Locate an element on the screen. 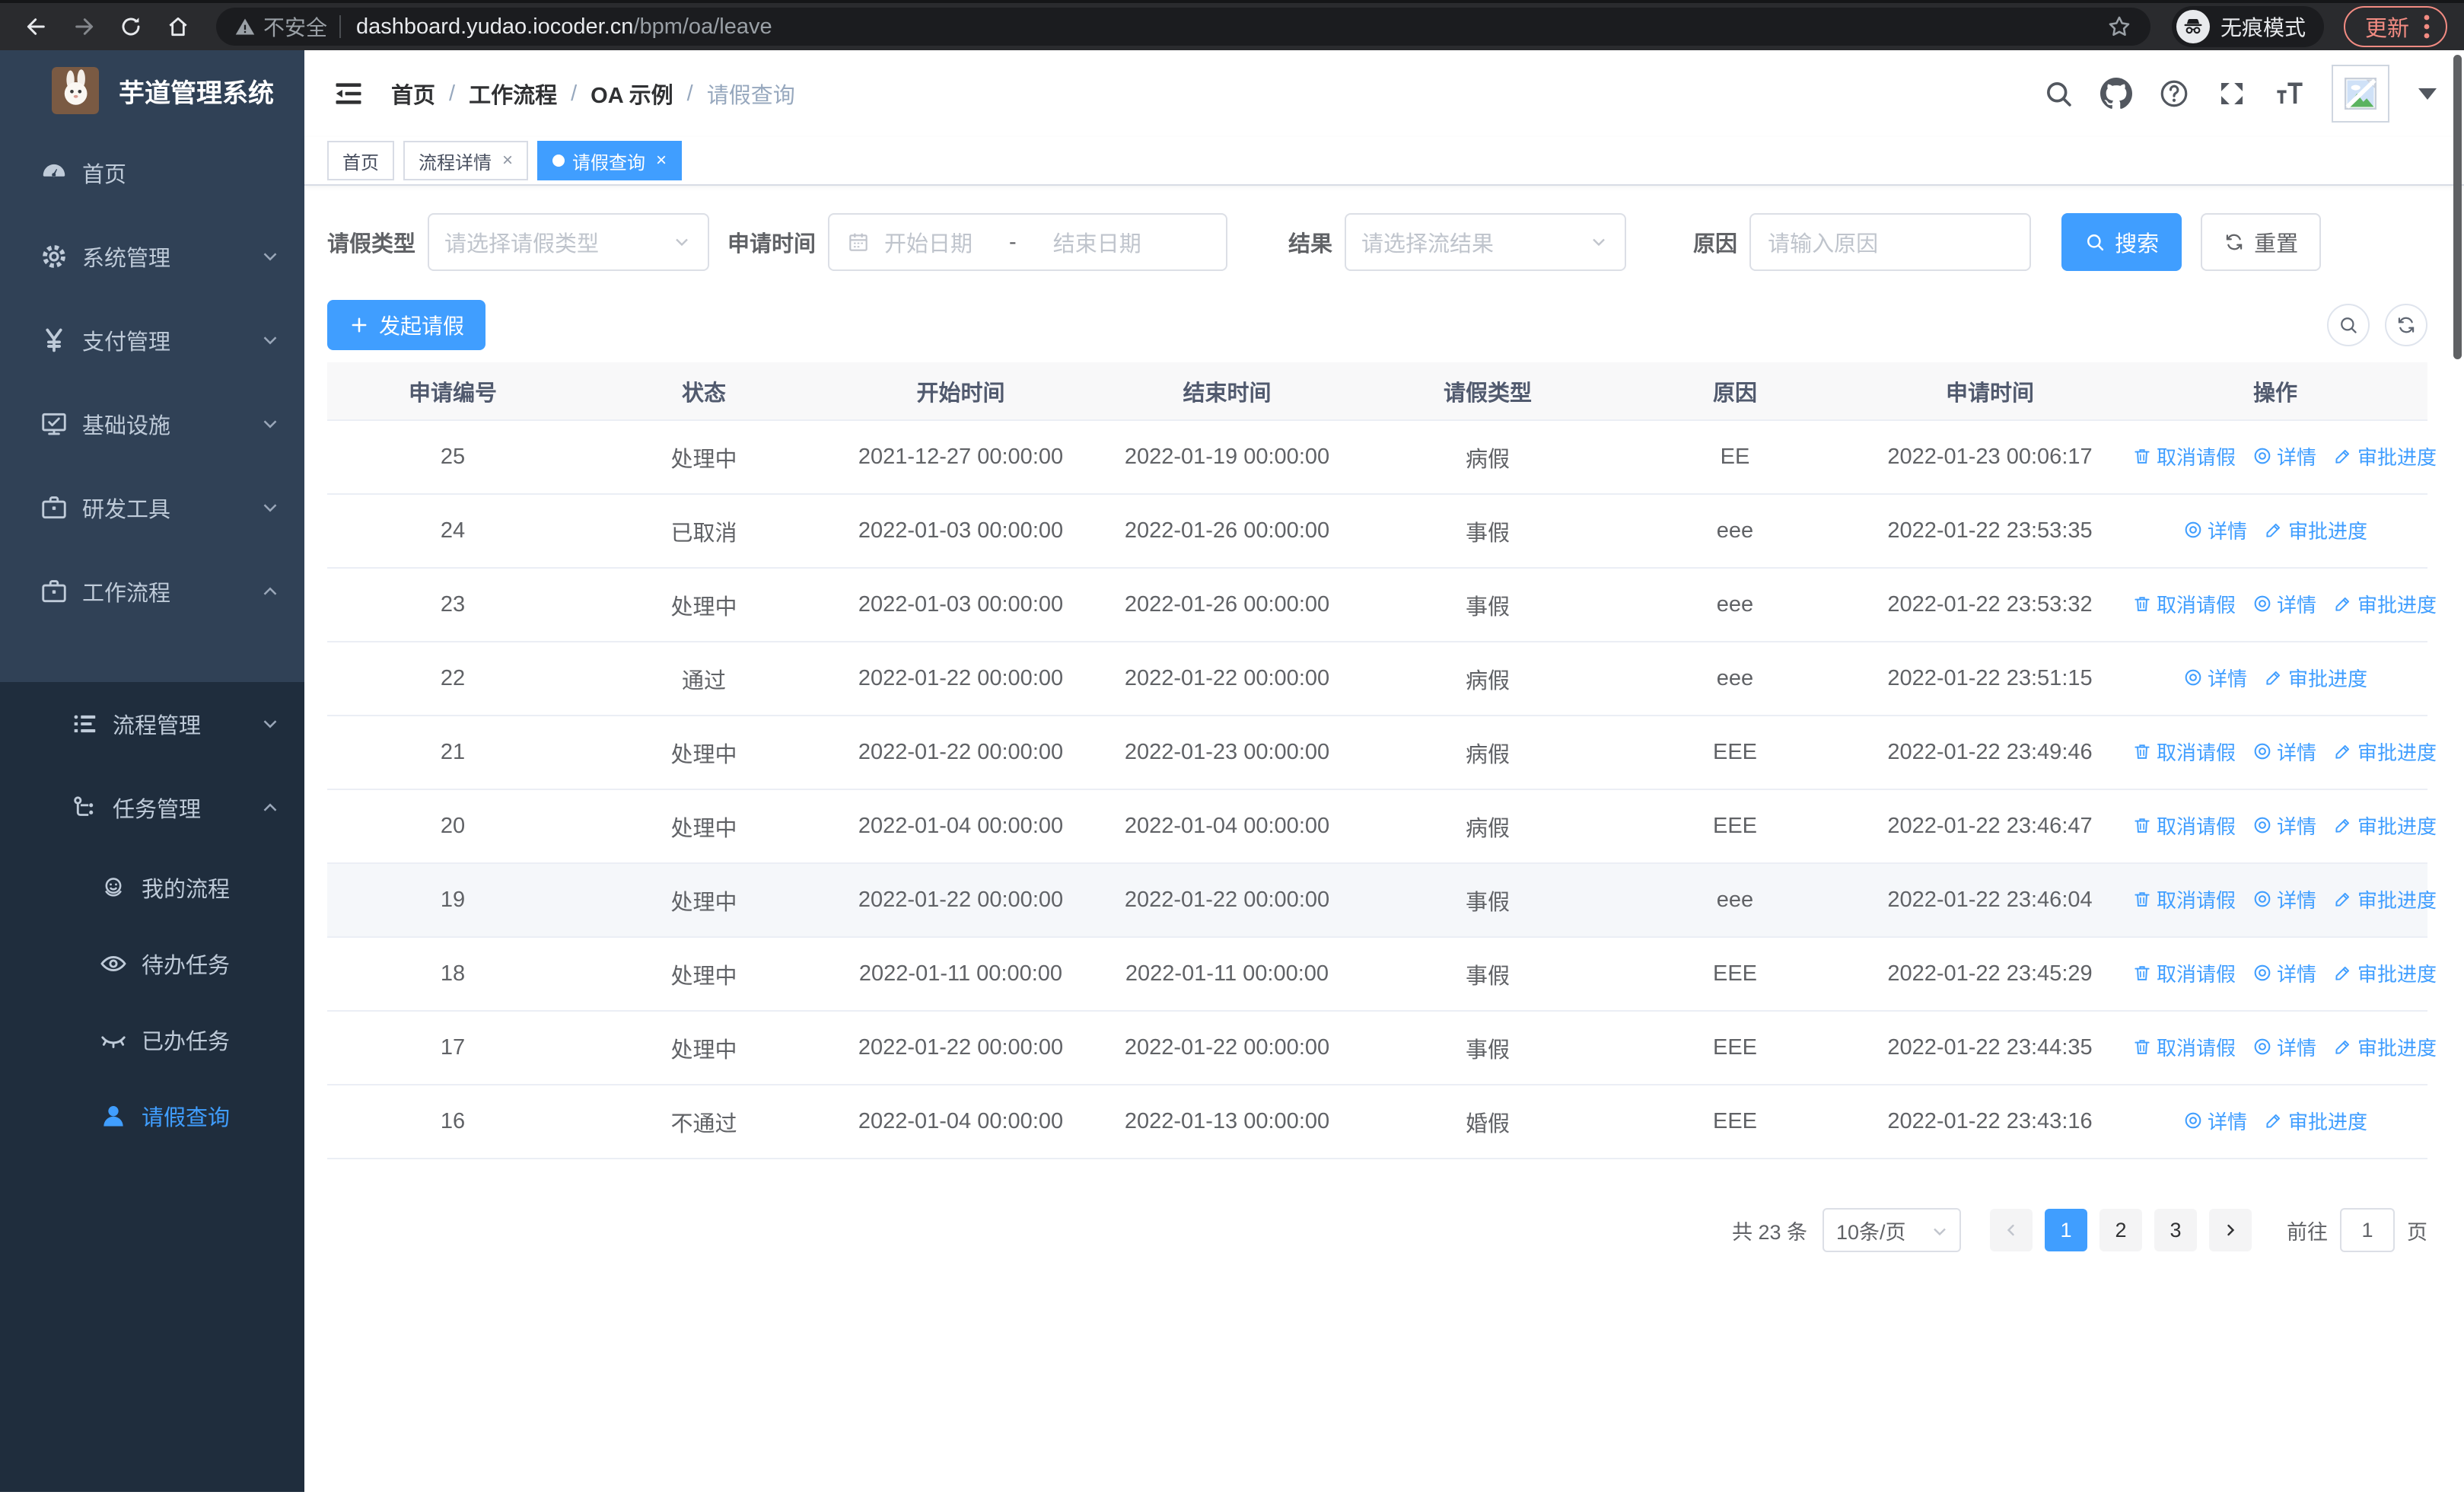 The width and height of the screenshot is (2464, 1495). reason-input: 请输入原因 is located at coordinates (1890, 242).